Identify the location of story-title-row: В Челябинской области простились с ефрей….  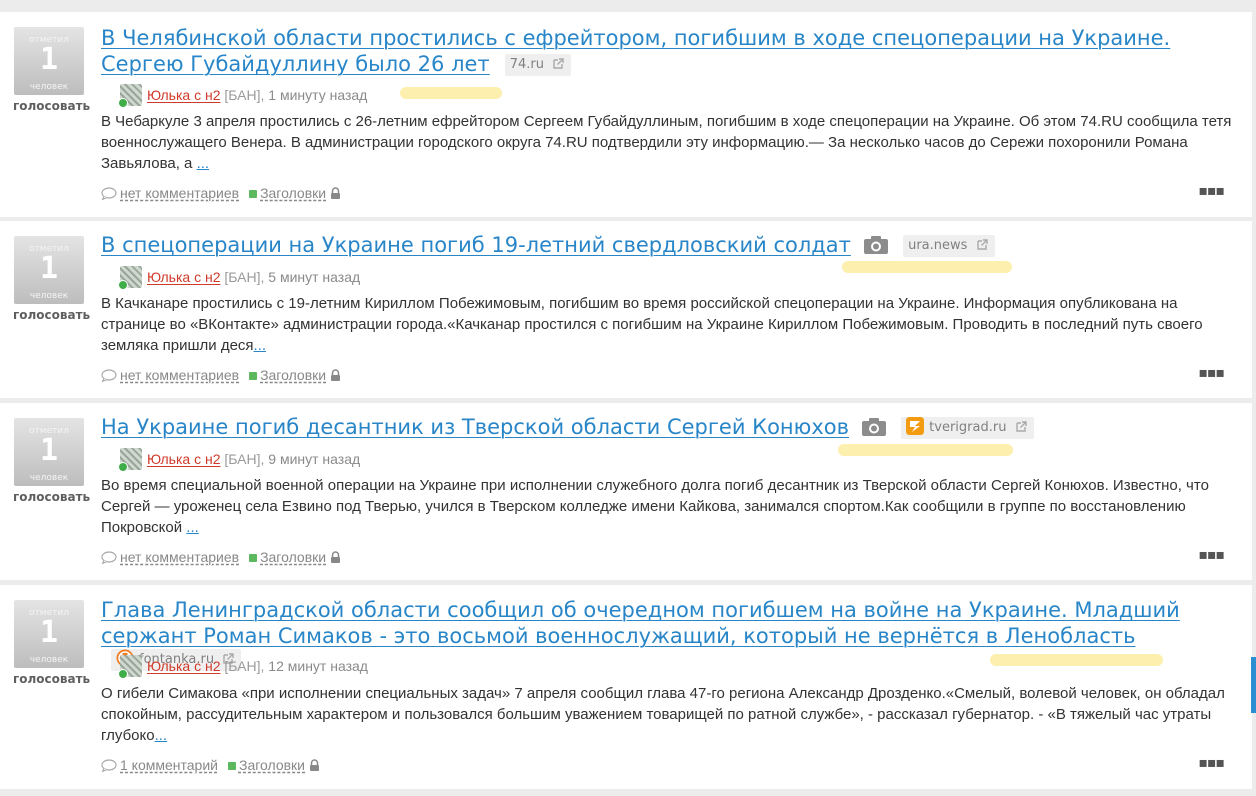
(666, 51).